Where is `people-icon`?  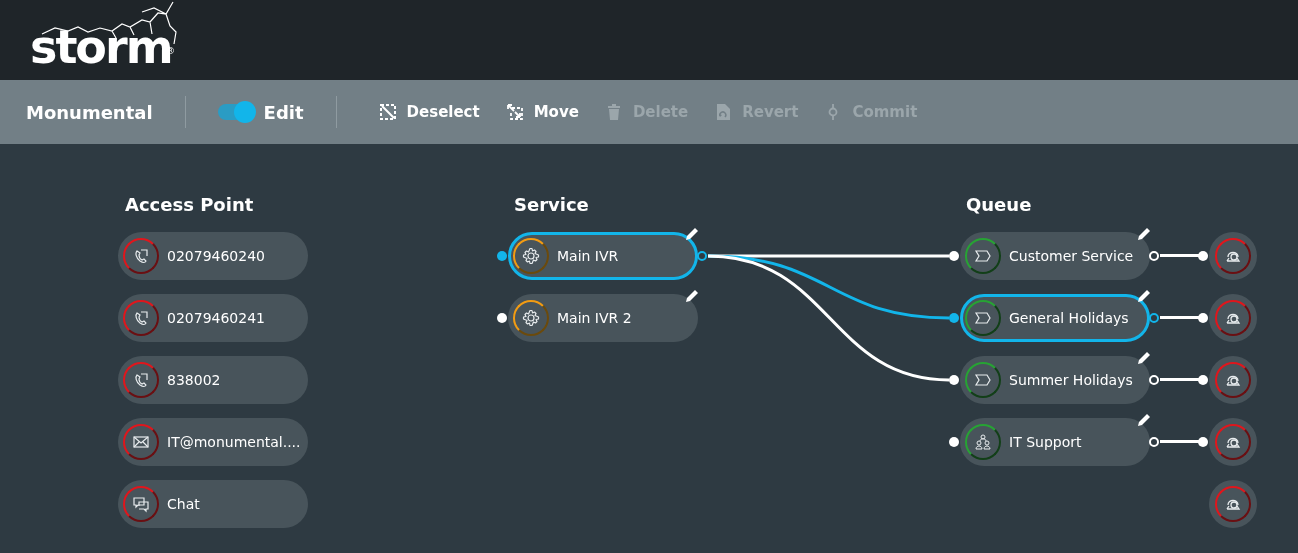
people-icon is located at coordinates (983, 442).